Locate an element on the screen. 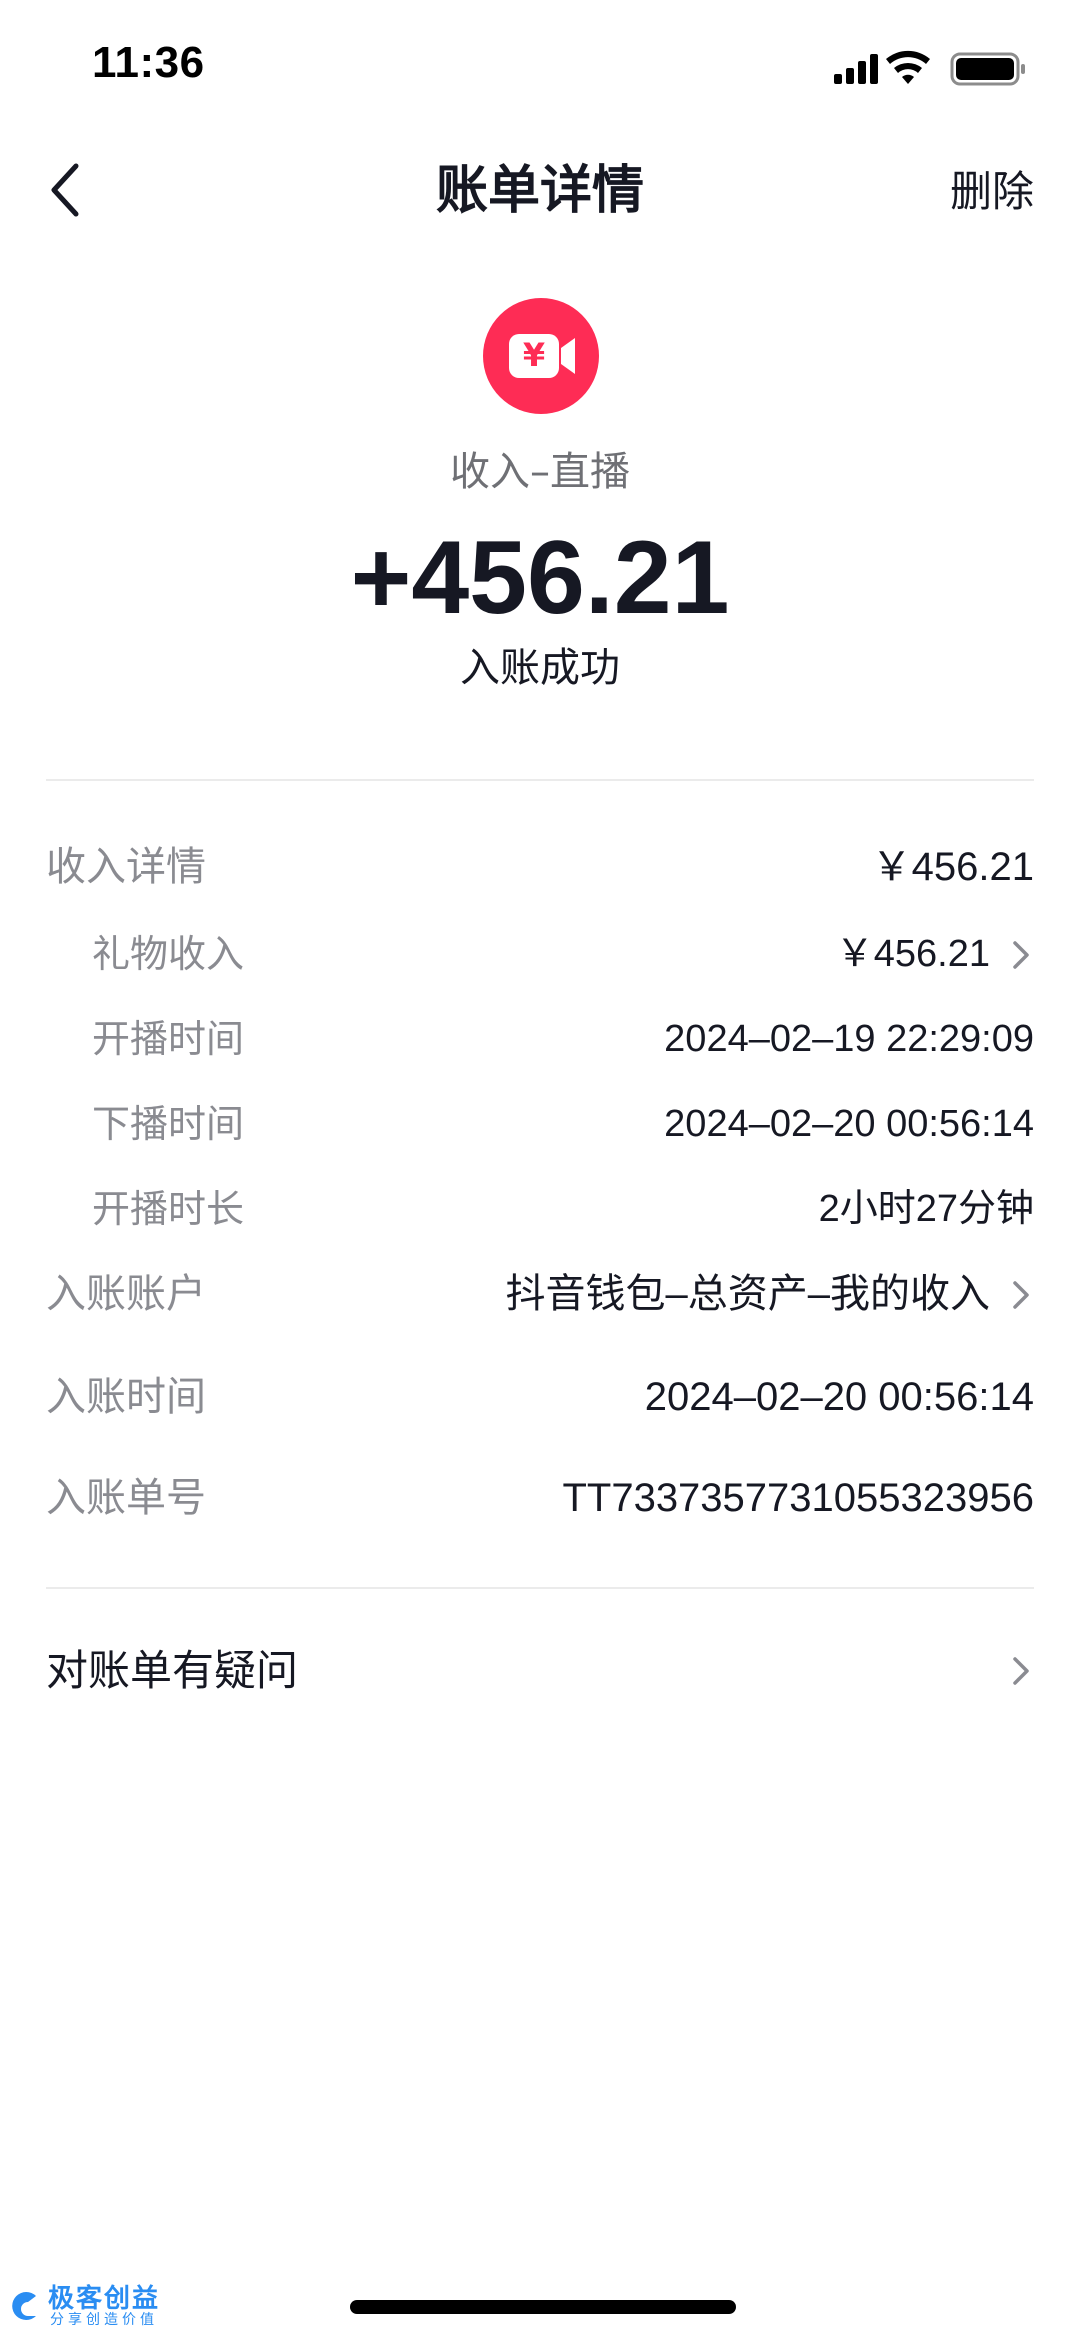 This screenshot has width=1080, height=2337. watermark: 极客创益 分享创造价值 is located at coordinates (86, 2307).